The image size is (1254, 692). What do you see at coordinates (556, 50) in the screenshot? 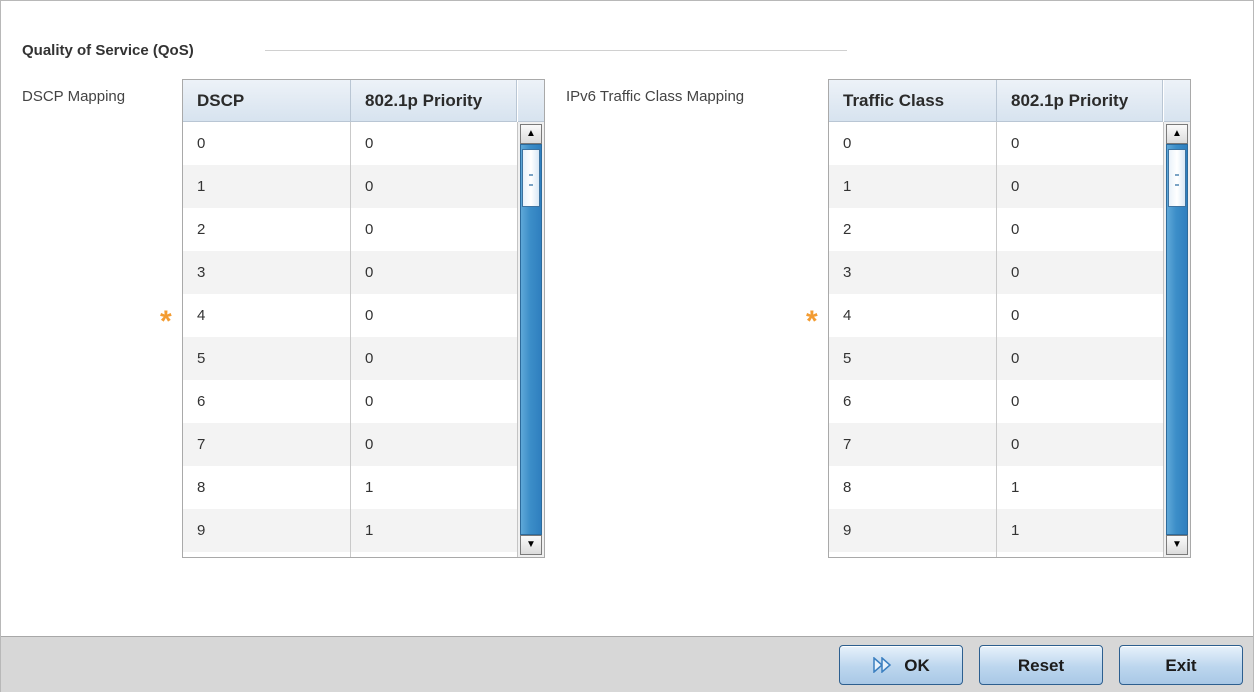
I see `section-divider` at bounding box center [556, 50].